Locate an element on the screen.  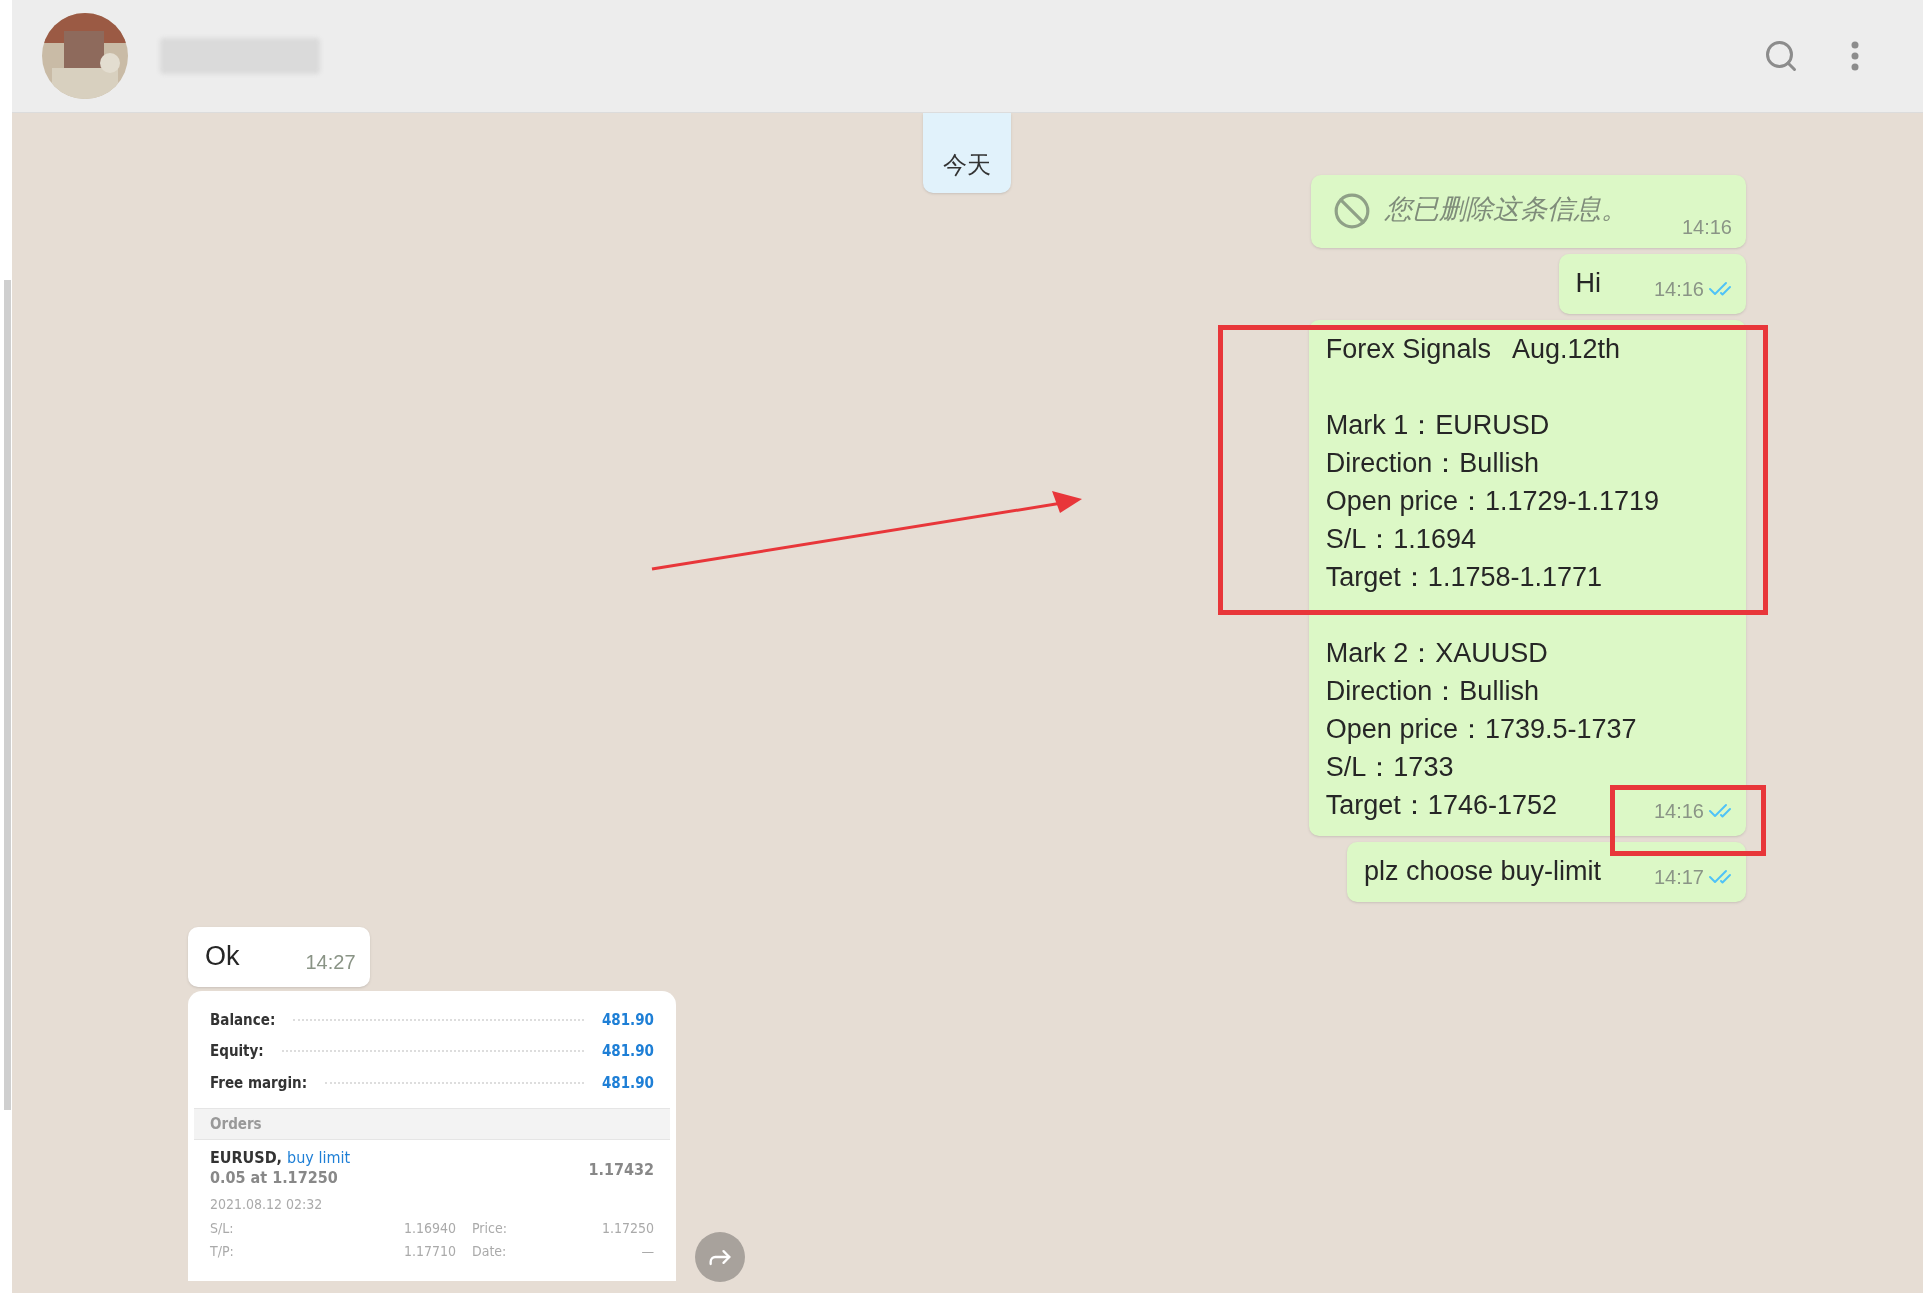
field-label: Date: is located at coordinates (489, 1251).